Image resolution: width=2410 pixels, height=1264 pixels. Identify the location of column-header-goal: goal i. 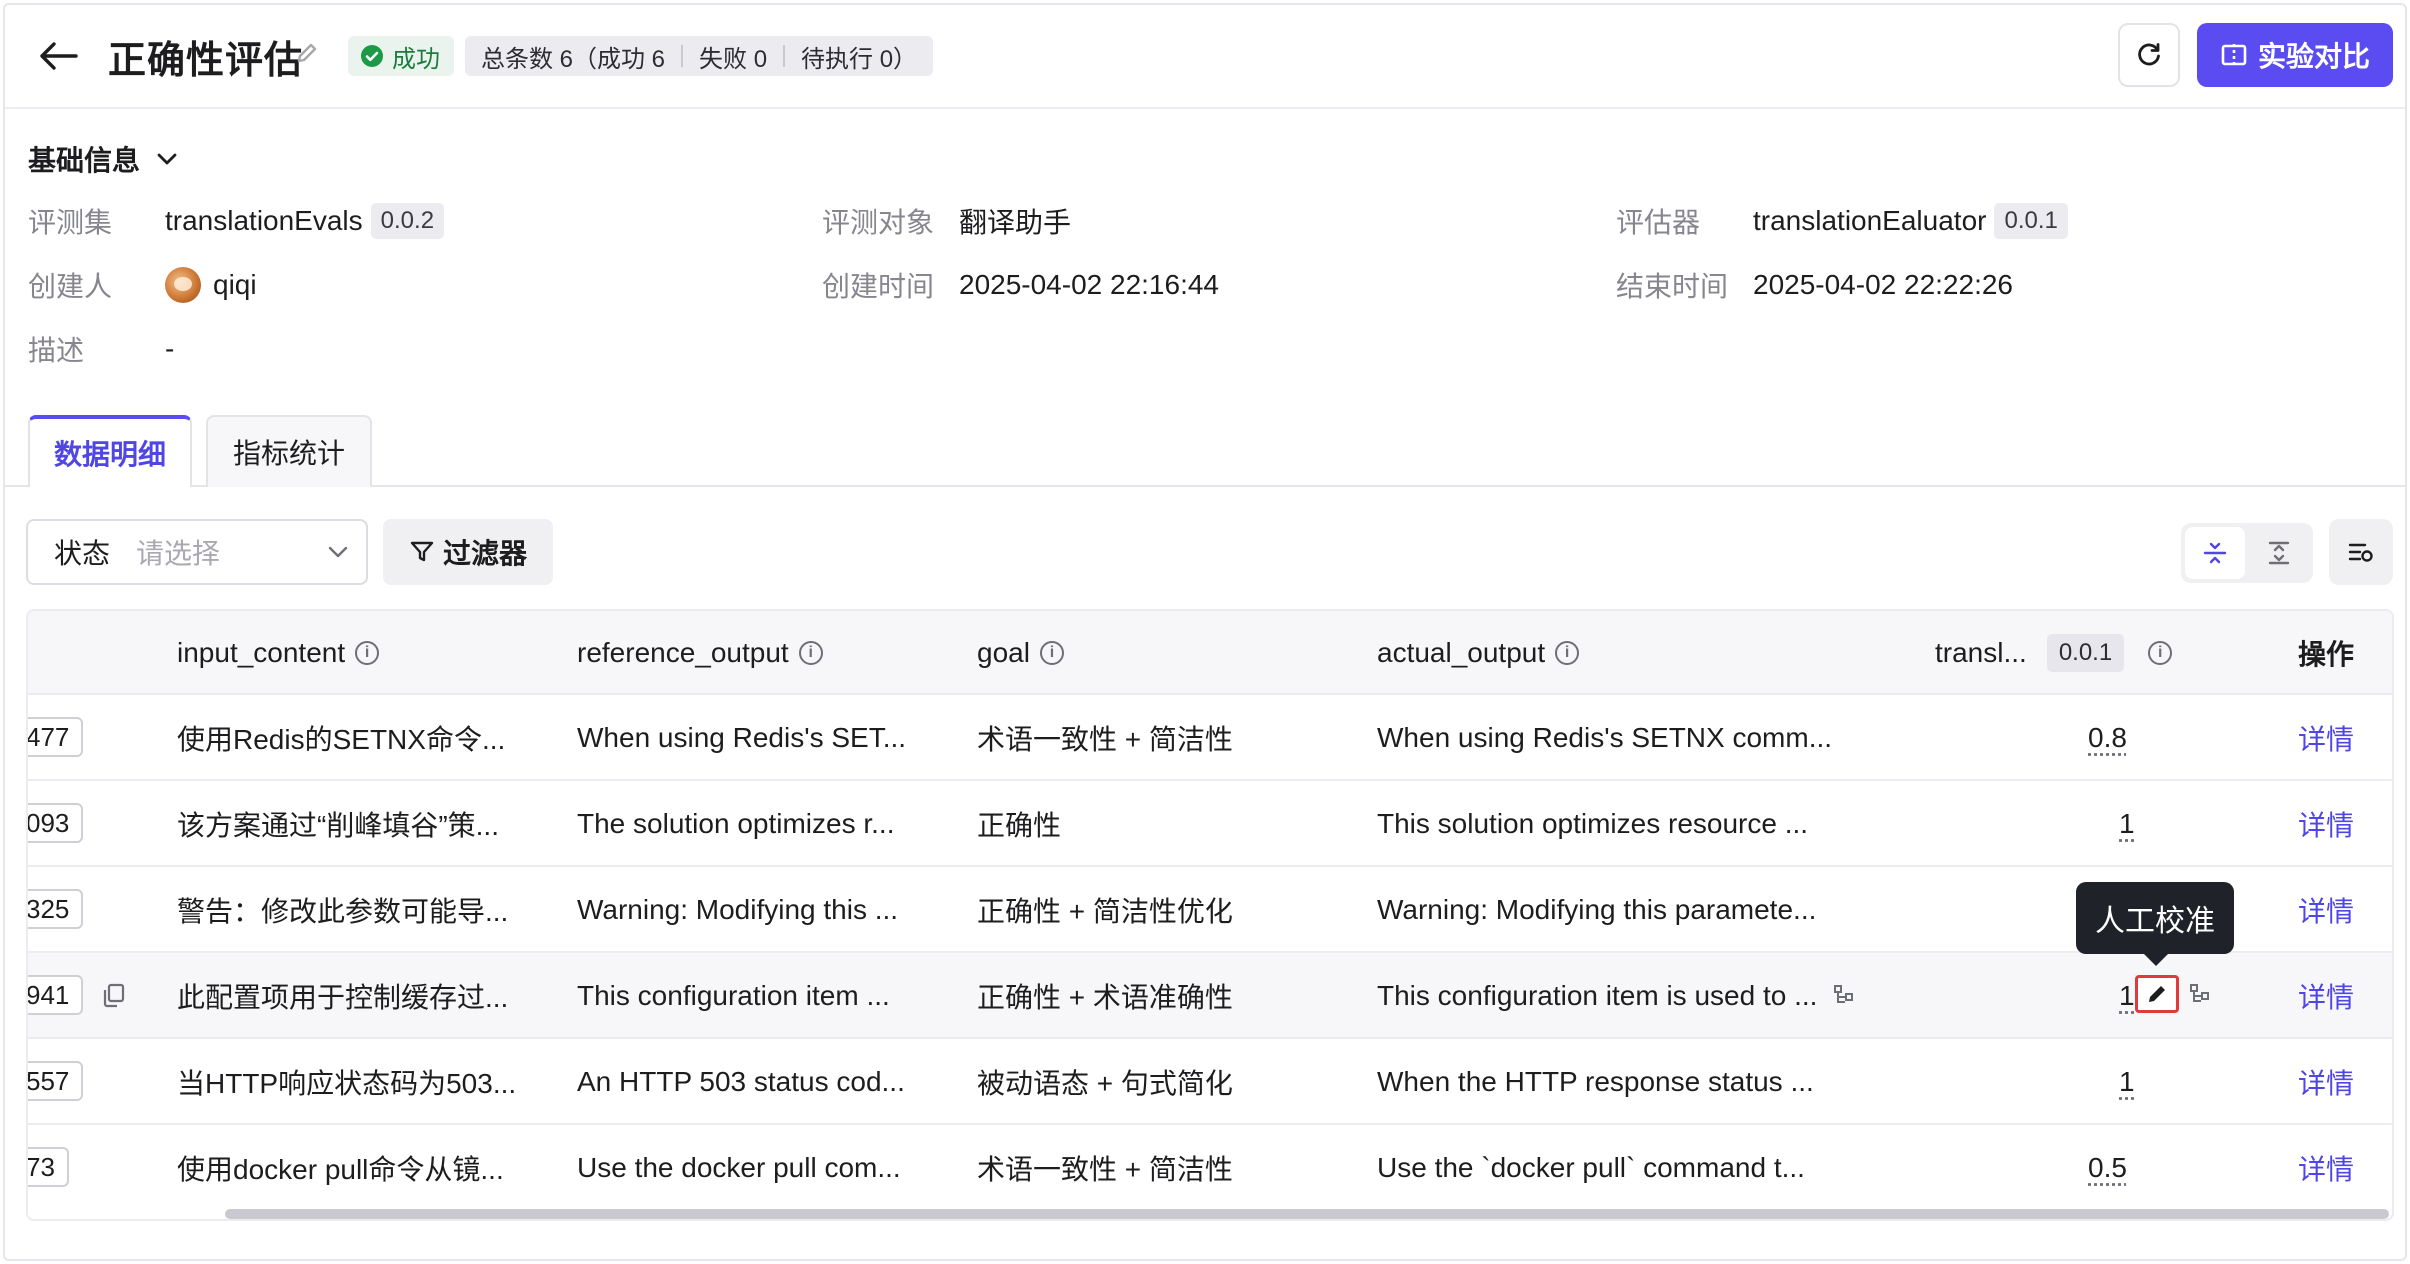
(1020, 653).